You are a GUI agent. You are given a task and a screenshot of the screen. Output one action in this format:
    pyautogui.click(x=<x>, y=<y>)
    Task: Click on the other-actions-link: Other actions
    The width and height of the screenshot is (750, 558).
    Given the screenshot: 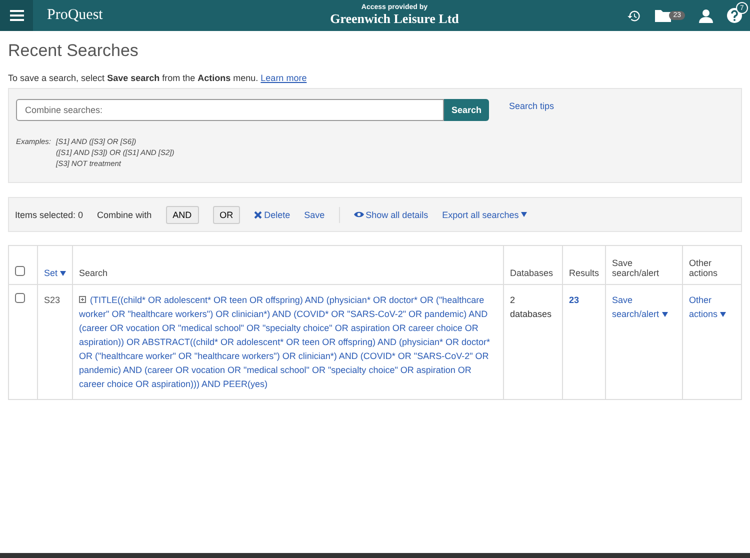 What is the action you would take?
    pyautogui.click(x=712, y=307)
    